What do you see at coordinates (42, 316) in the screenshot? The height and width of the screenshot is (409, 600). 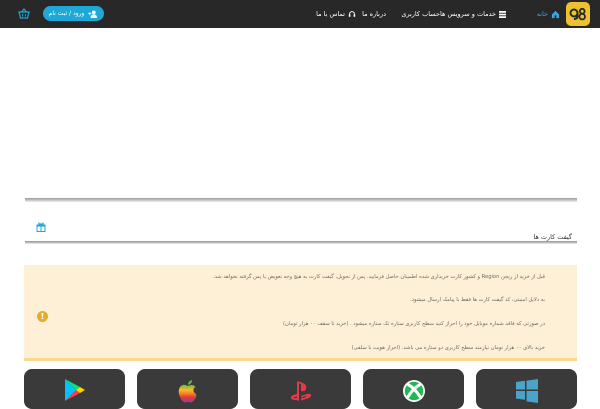 I see `info-icon: !` at bounding box center [42, 316].